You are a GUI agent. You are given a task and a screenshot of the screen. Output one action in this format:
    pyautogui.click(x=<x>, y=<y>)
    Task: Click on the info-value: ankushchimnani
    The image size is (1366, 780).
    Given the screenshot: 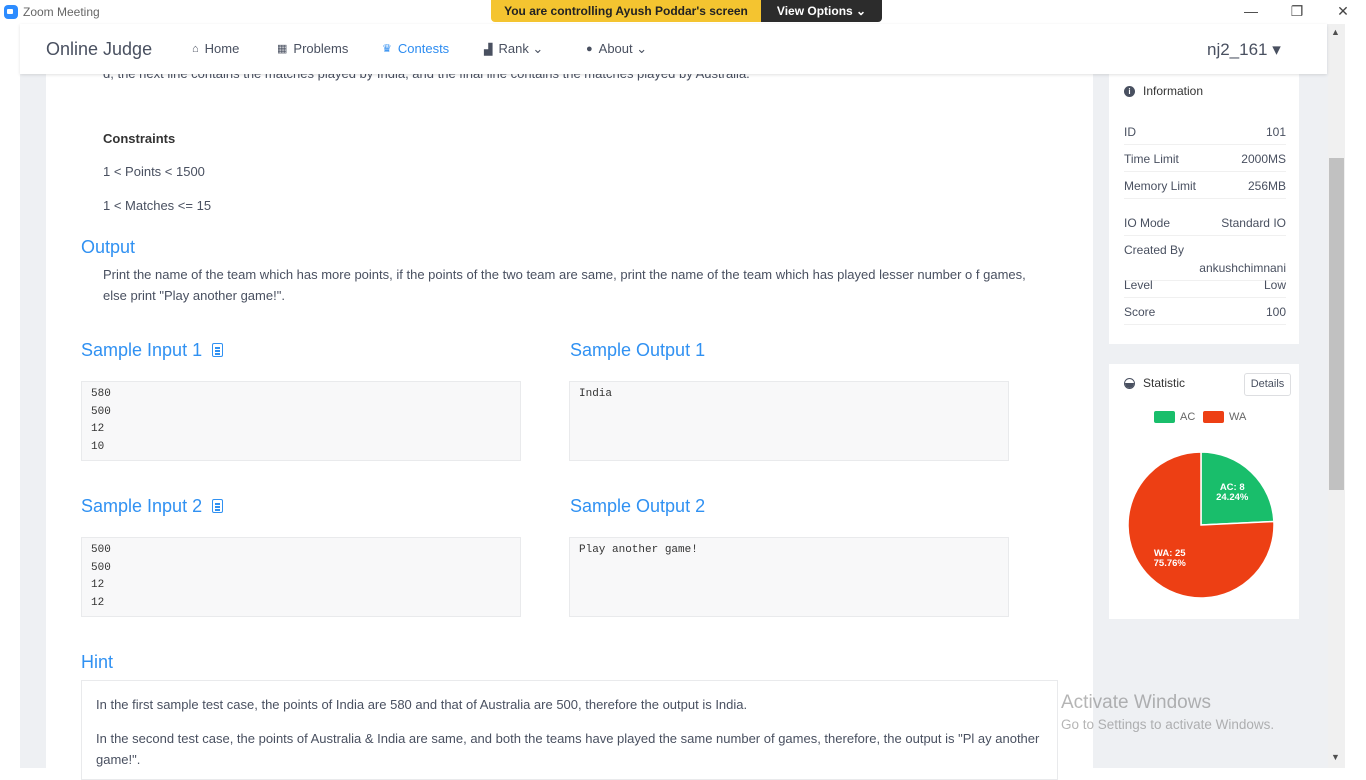 What is the action you would take?
    pyautogui.click(x=1242, y=268)
    